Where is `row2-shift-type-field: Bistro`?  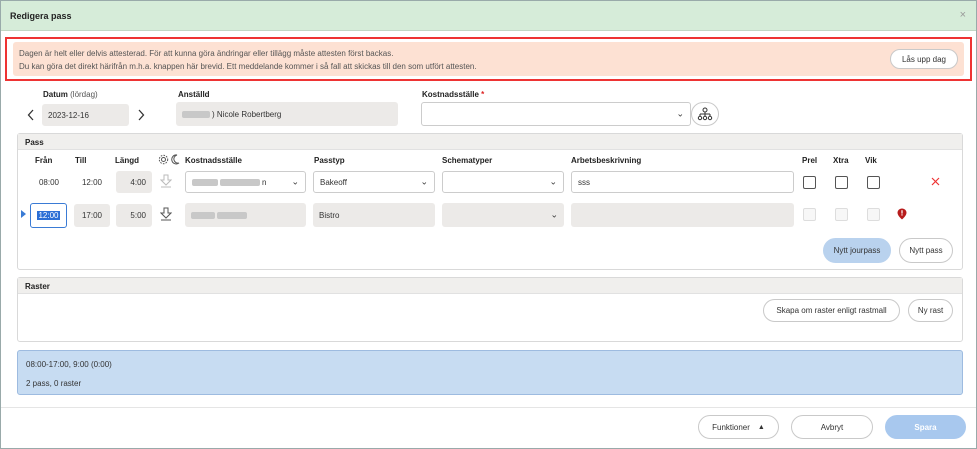 row2-shift-type-field: Bistro is located at coordinates (374, 215).